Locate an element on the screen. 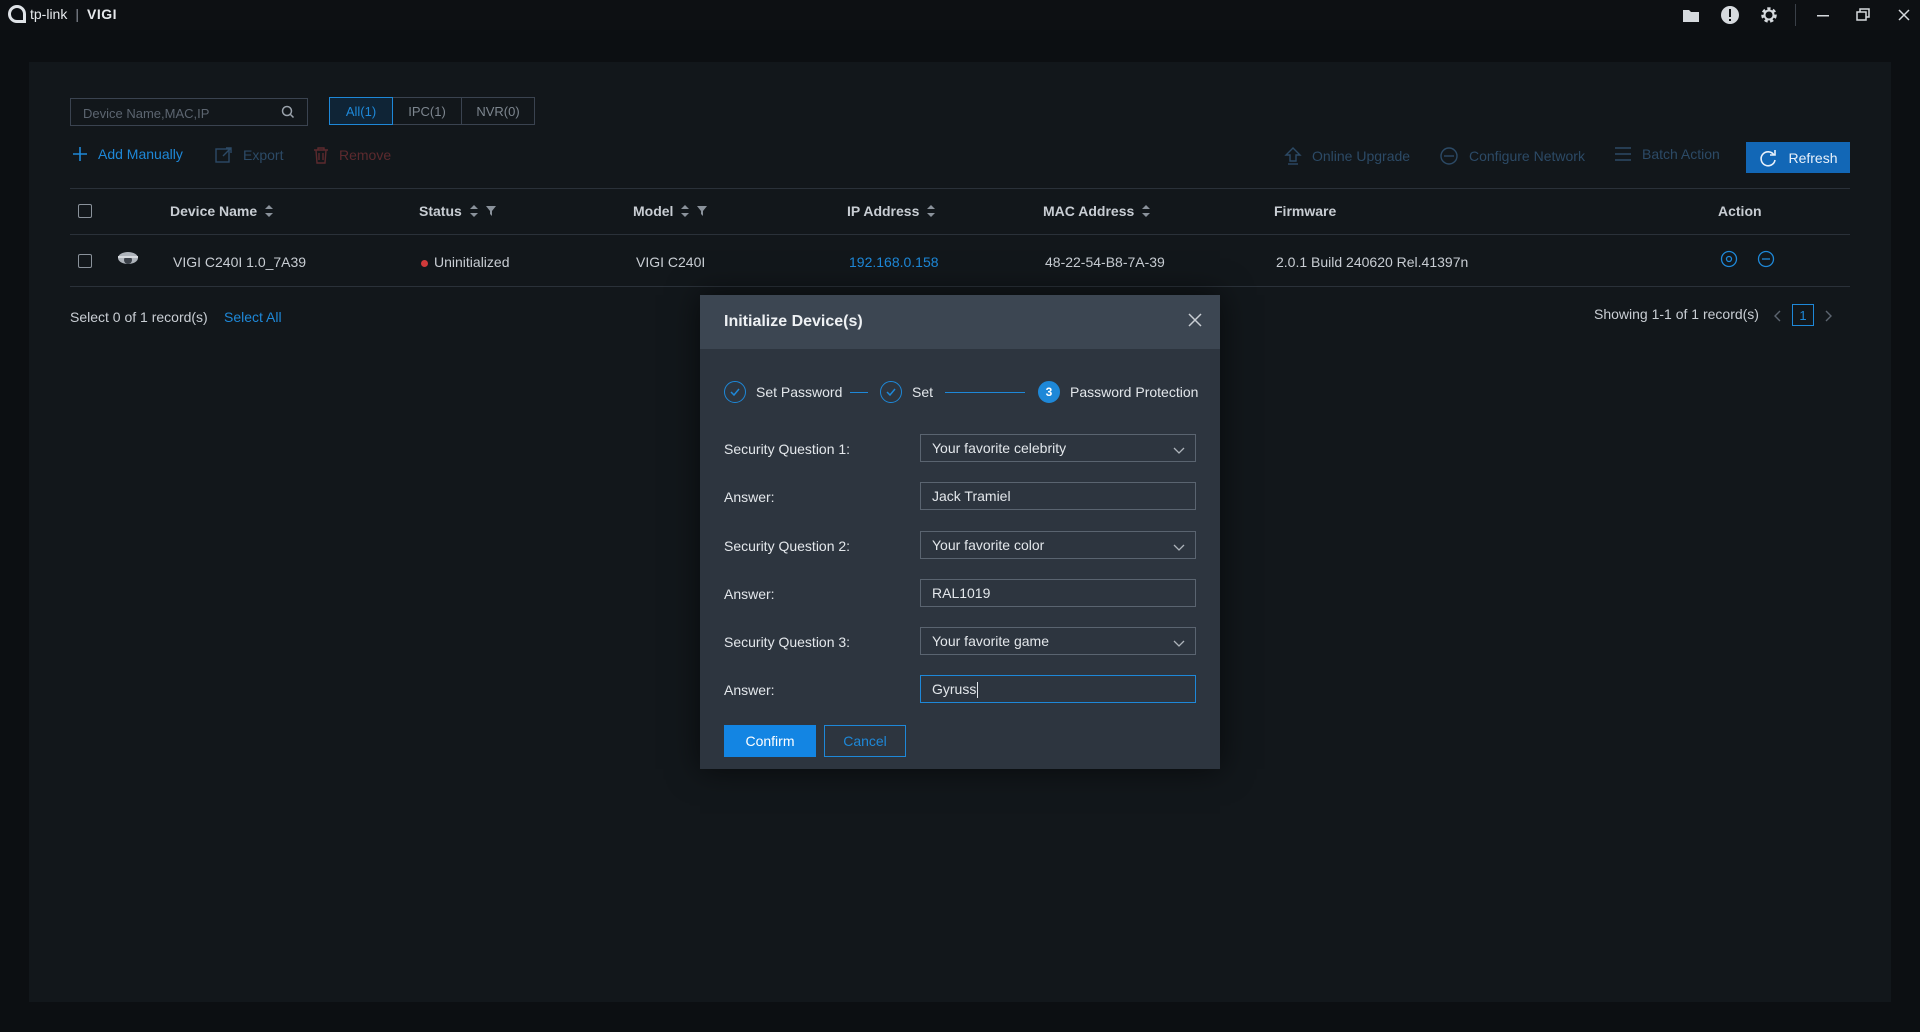  camera-icon is located at coordinates (128, 261).